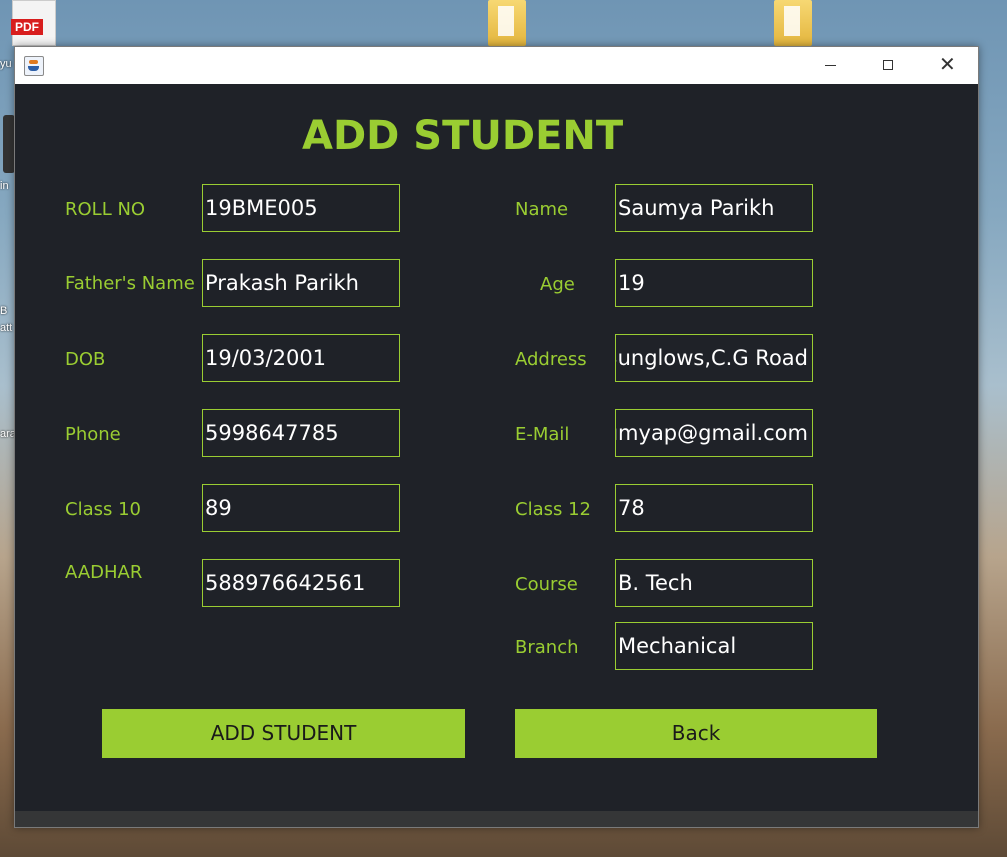  I want to click on course-label: Course, so click(546, 584).